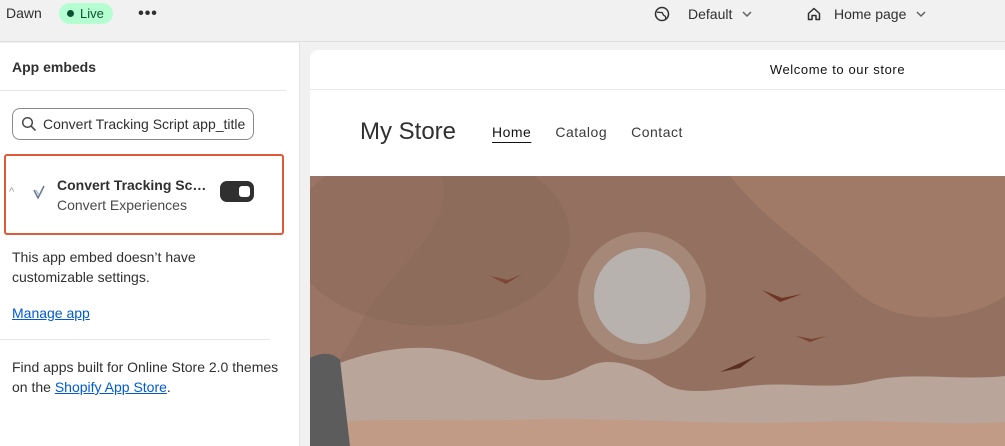 The height and width of the screenshot is (446, 1005). I want to click on more-actions-button: •••, so click(148, 14).